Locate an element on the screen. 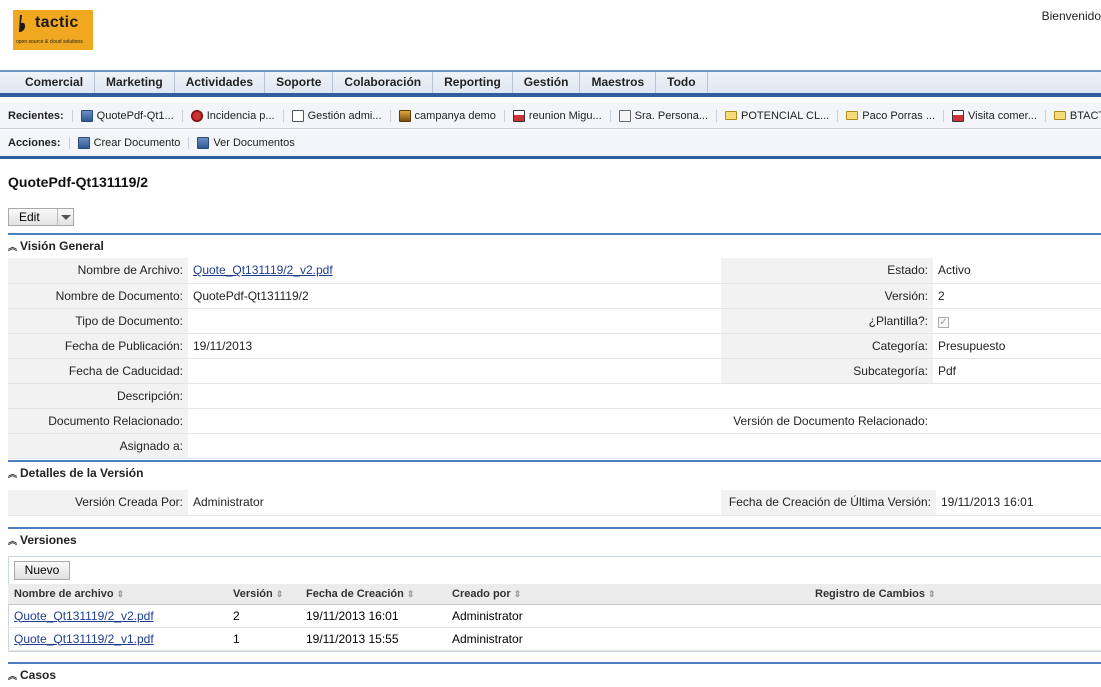 This screenshot has width=1101, height=687. create-document-action: Crear Documento is located at coordinates (128, 143).